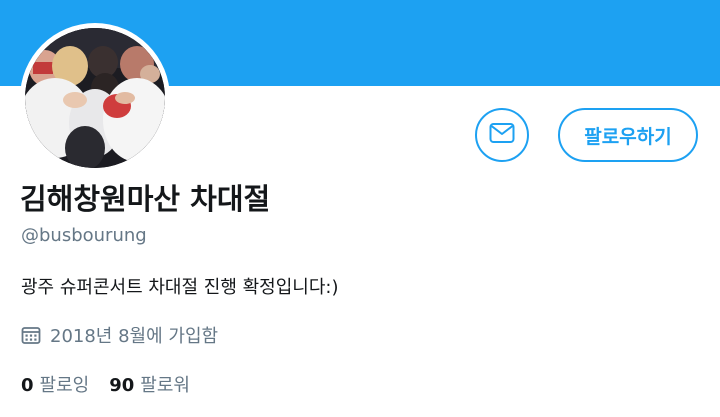 Image resolution: width=720 pixels, height=417 pixels. I want to click on follow-button: 팔로우하기, so click(628, 135).